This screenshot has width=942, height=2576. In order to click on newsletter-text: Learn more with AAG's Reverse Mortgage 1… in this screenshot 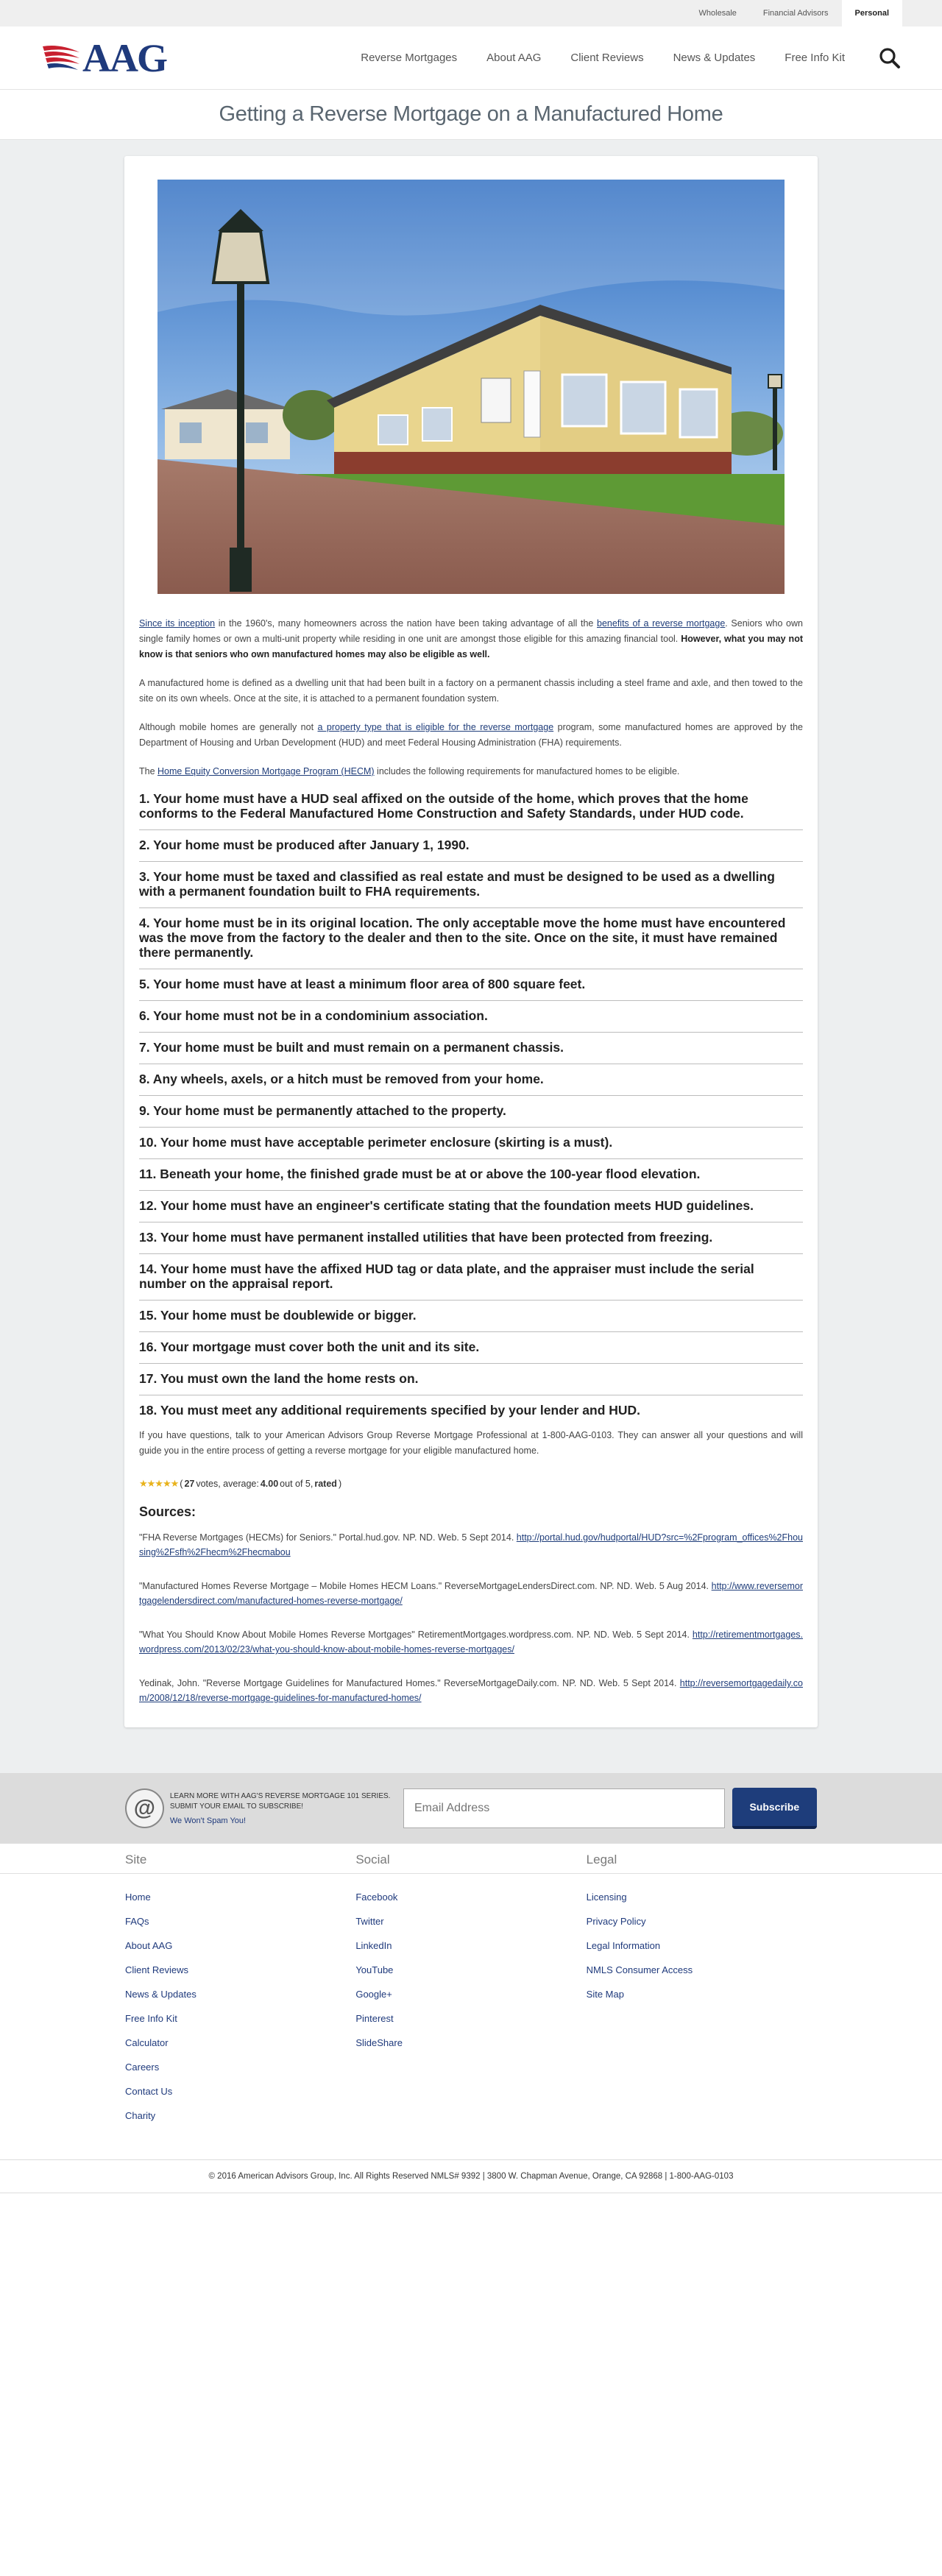, I will do `click(281, 1808)`.